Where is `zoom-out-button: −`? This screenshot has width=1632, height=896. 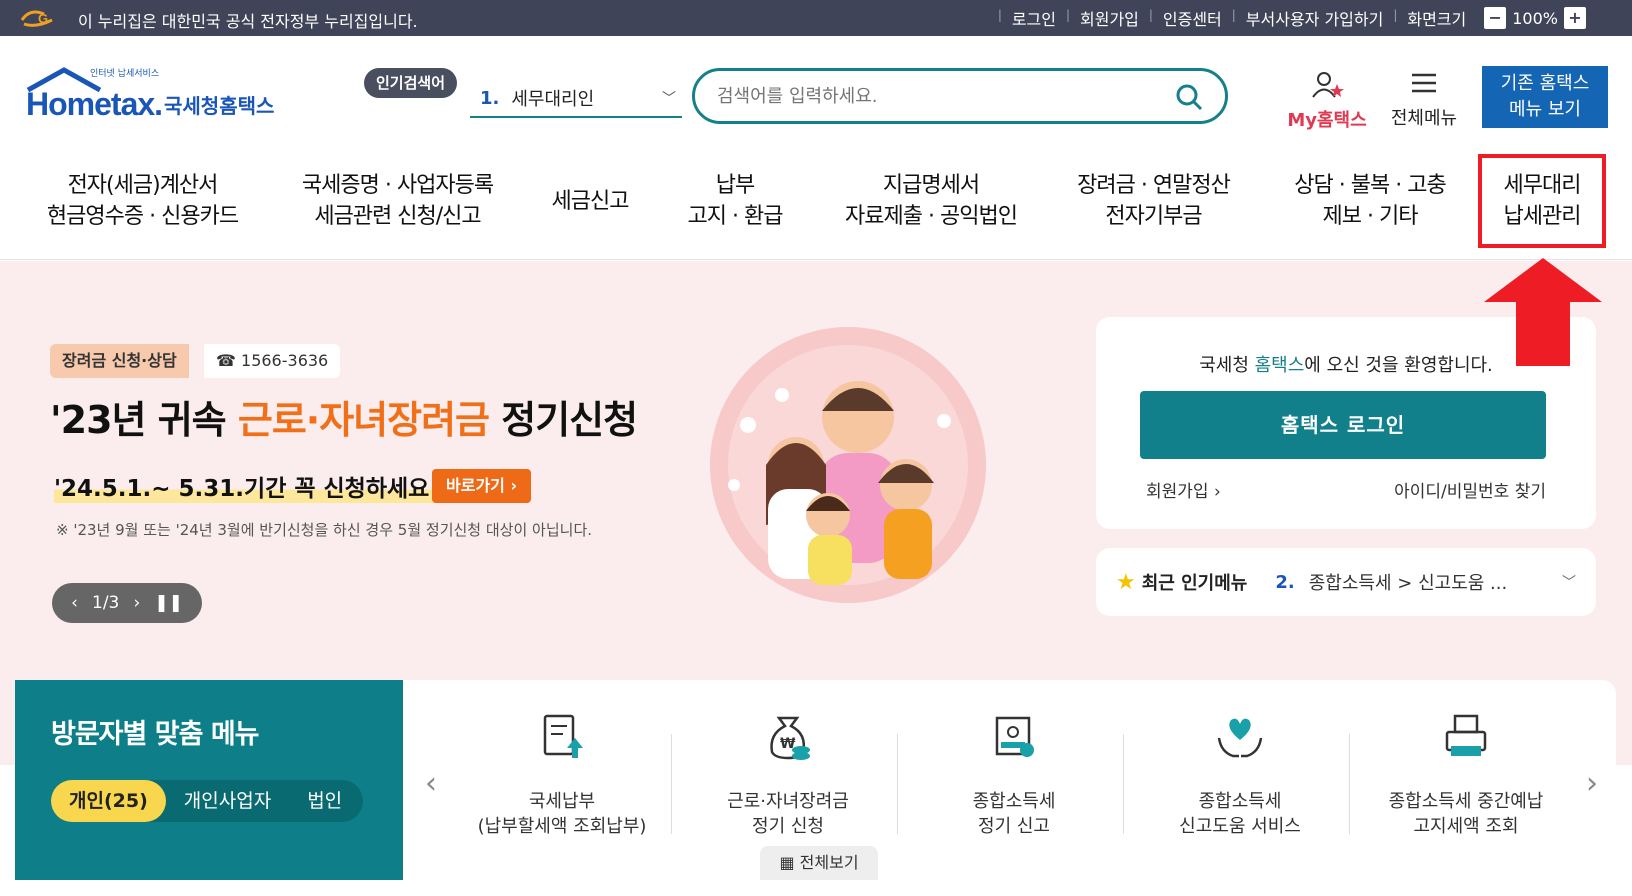
zoom-out-button: − is located at coordinates (1495, 18).